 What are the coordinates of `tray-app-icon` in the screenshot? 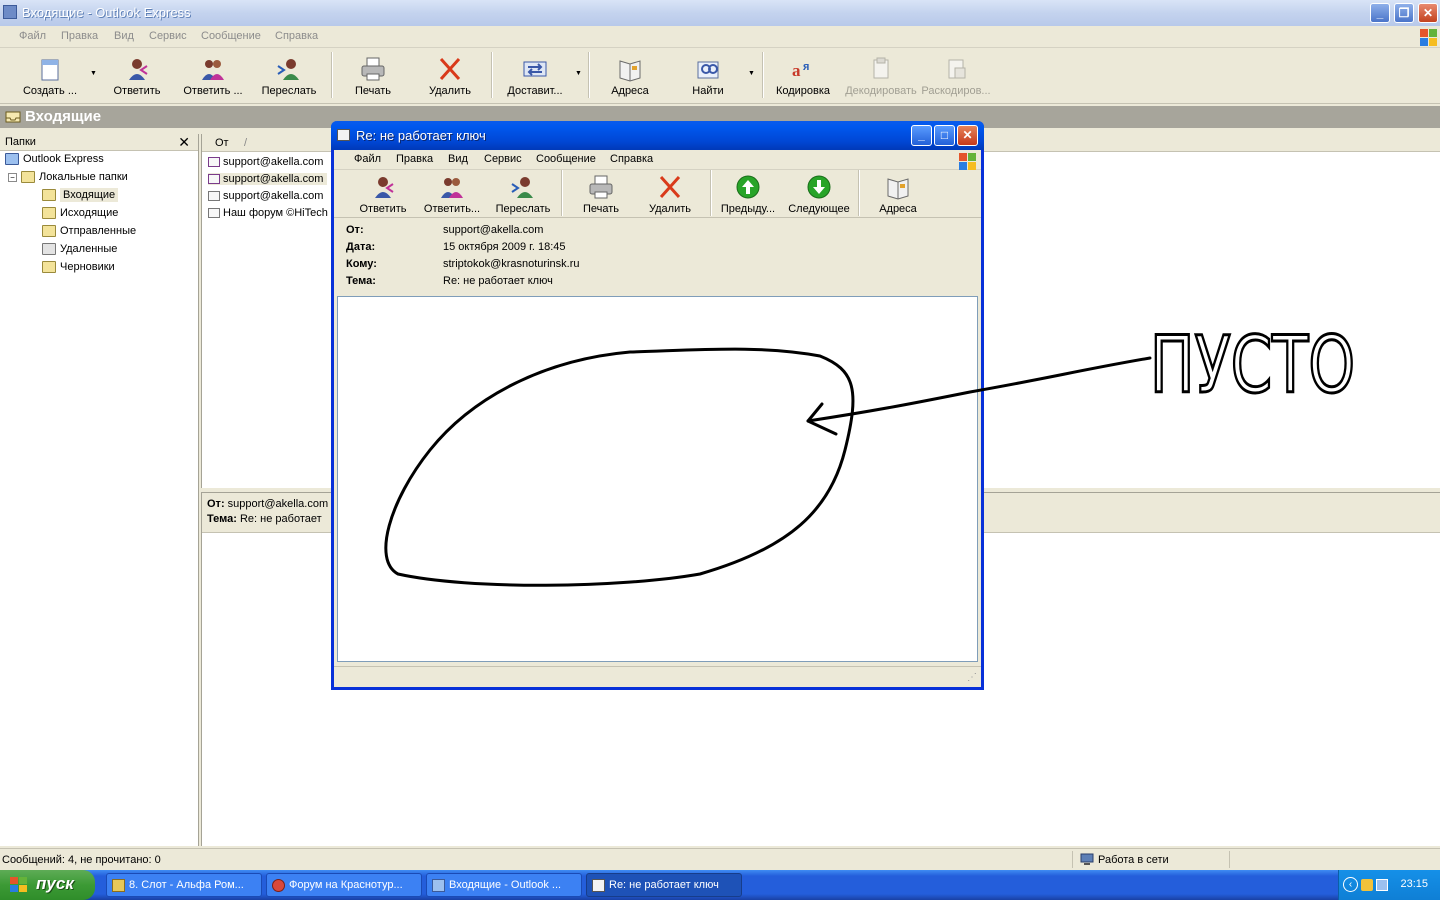 It's located at (1367, 885).